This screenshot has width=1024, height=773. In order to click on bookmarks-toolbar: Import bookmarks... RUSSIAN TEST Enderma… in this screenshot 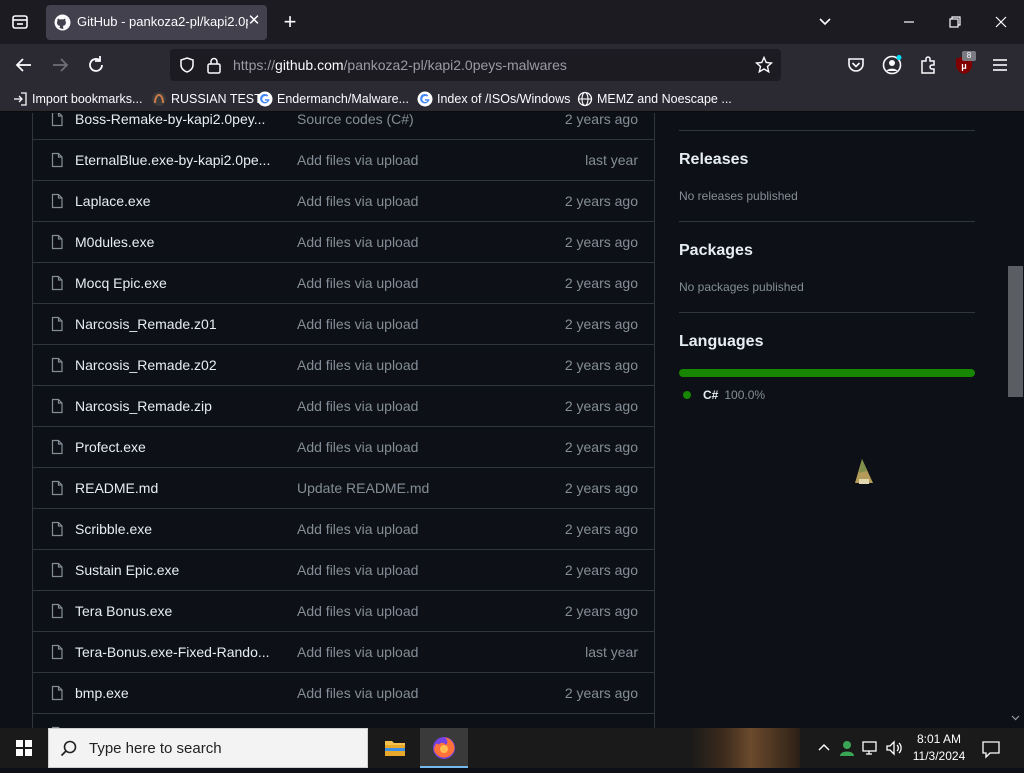, I will do `click(512, 99)`.